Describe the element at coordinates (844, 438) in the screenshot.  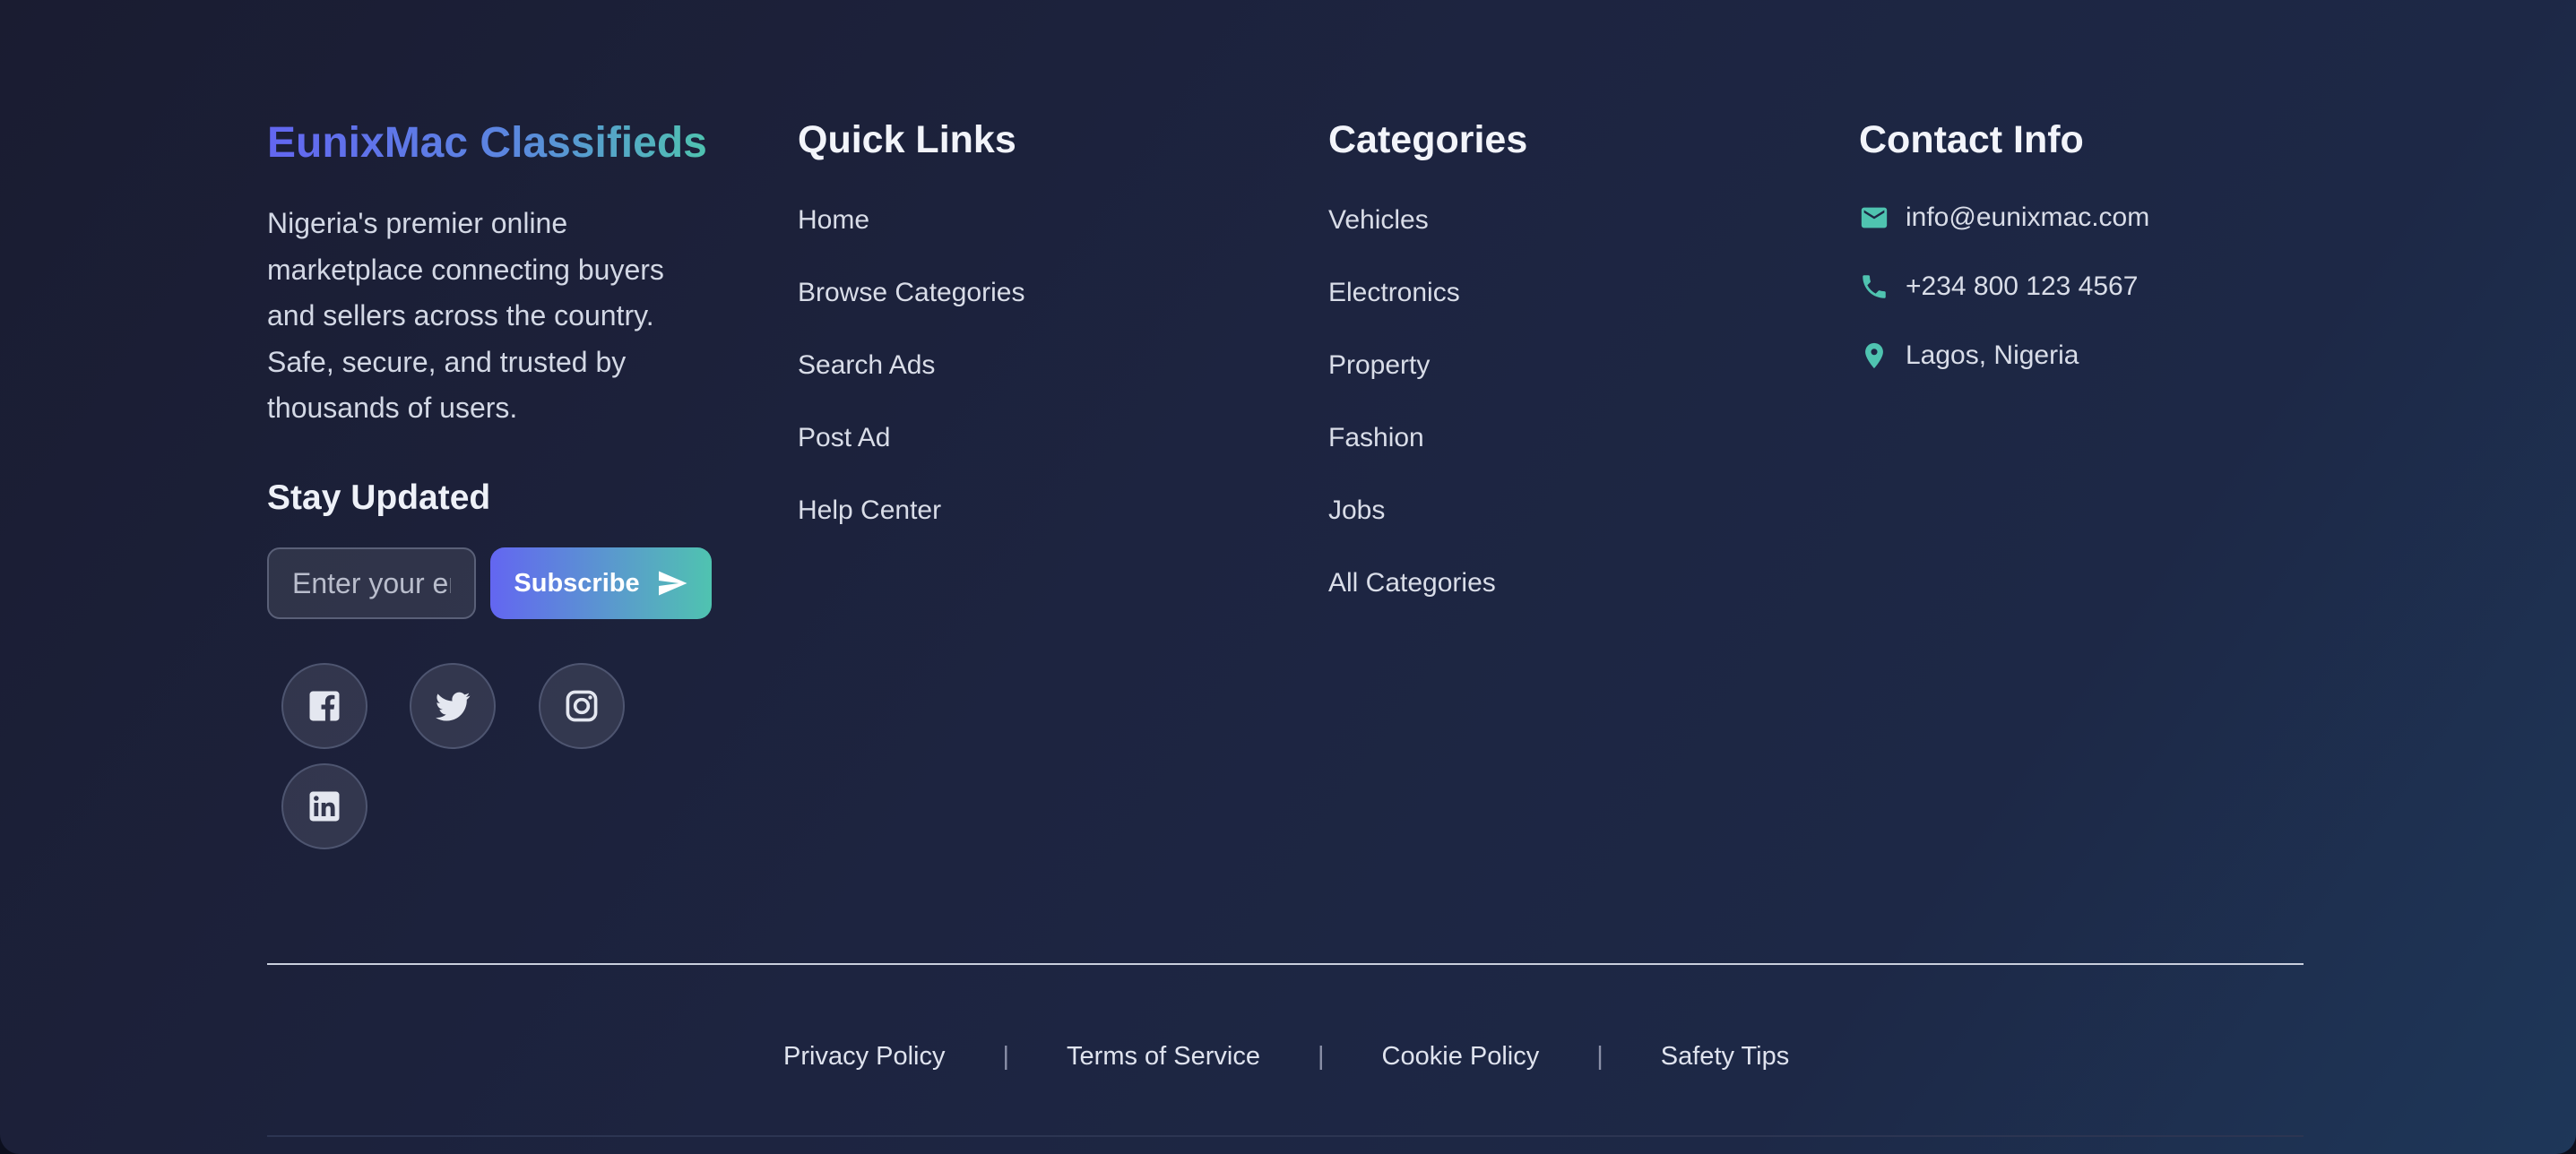
I see `footer-link-post-ad: Post Ad` at that location.